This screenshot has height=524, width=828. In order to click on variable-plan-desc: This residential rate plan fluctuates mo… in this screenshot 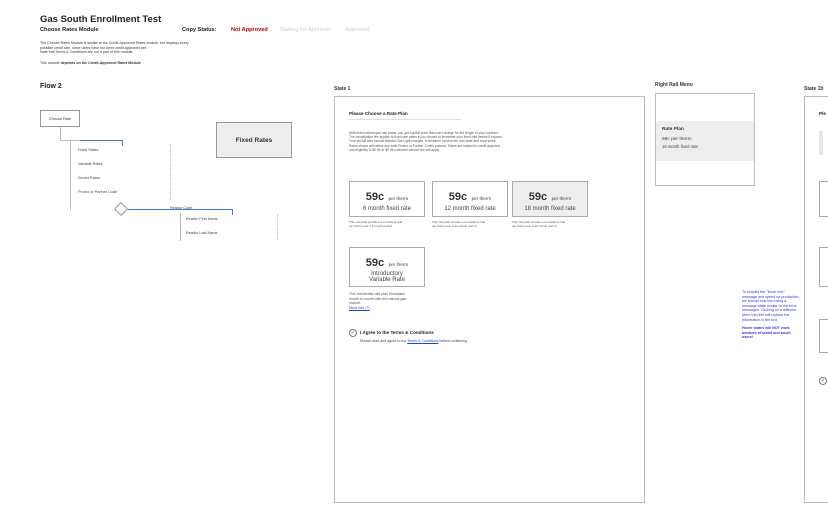, I will do `click(377, 301)`.